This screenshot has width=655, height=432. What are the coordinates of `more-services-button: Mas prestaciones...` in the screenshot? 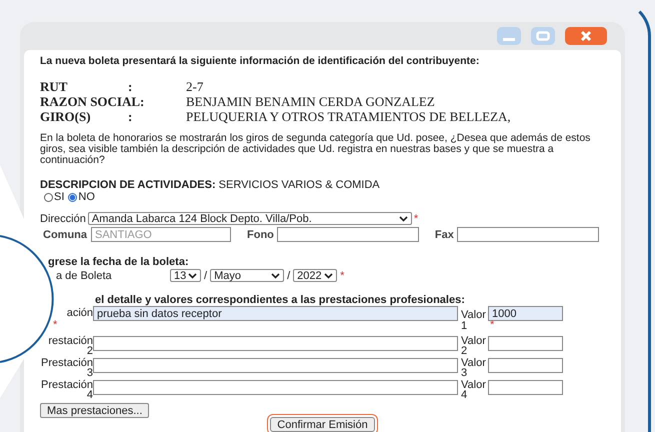 It's located at (95, 410).